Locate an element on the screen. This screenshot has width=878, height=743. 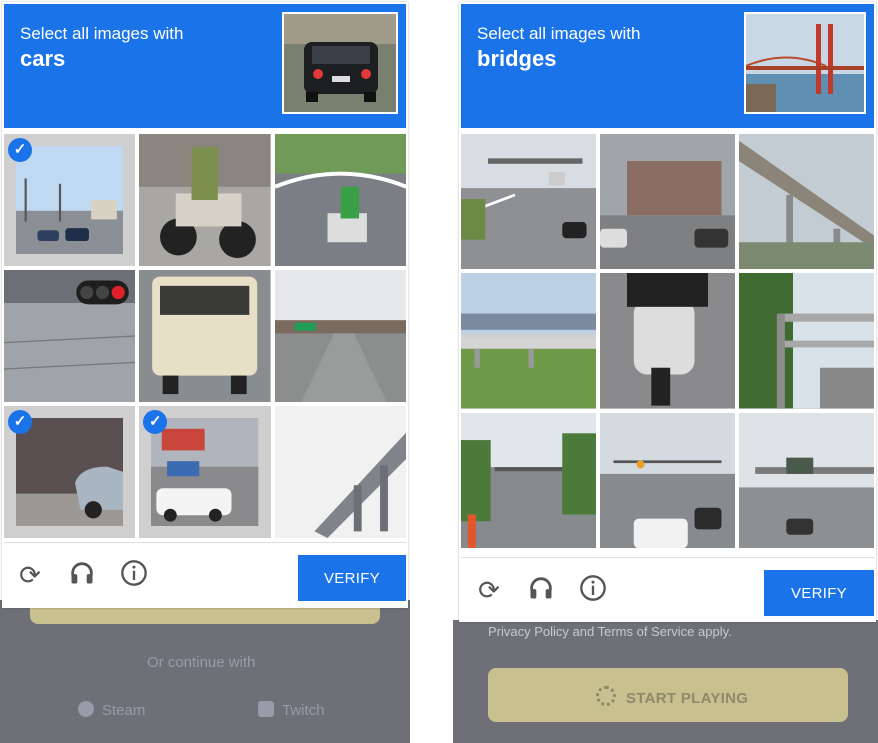
start-playing-label: START PLAYING is located at coordinates (672, 696).